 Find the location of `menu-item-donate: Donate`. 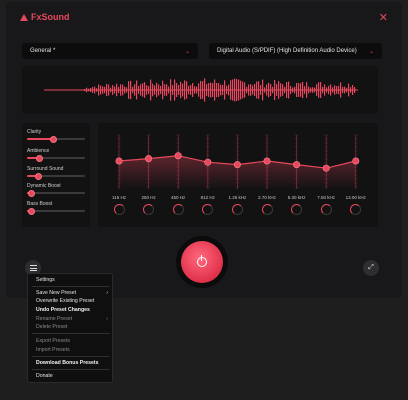

menu-item-donate: Donate is located at coordinates (72, 376).